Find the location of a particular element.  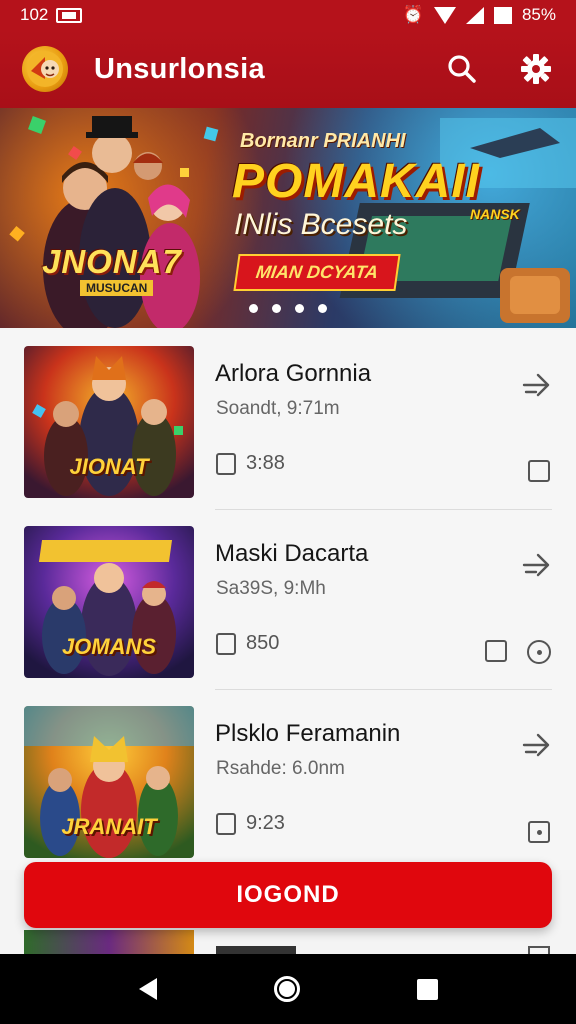

game-meta: 9:23 is located at coordinates (250, 823).